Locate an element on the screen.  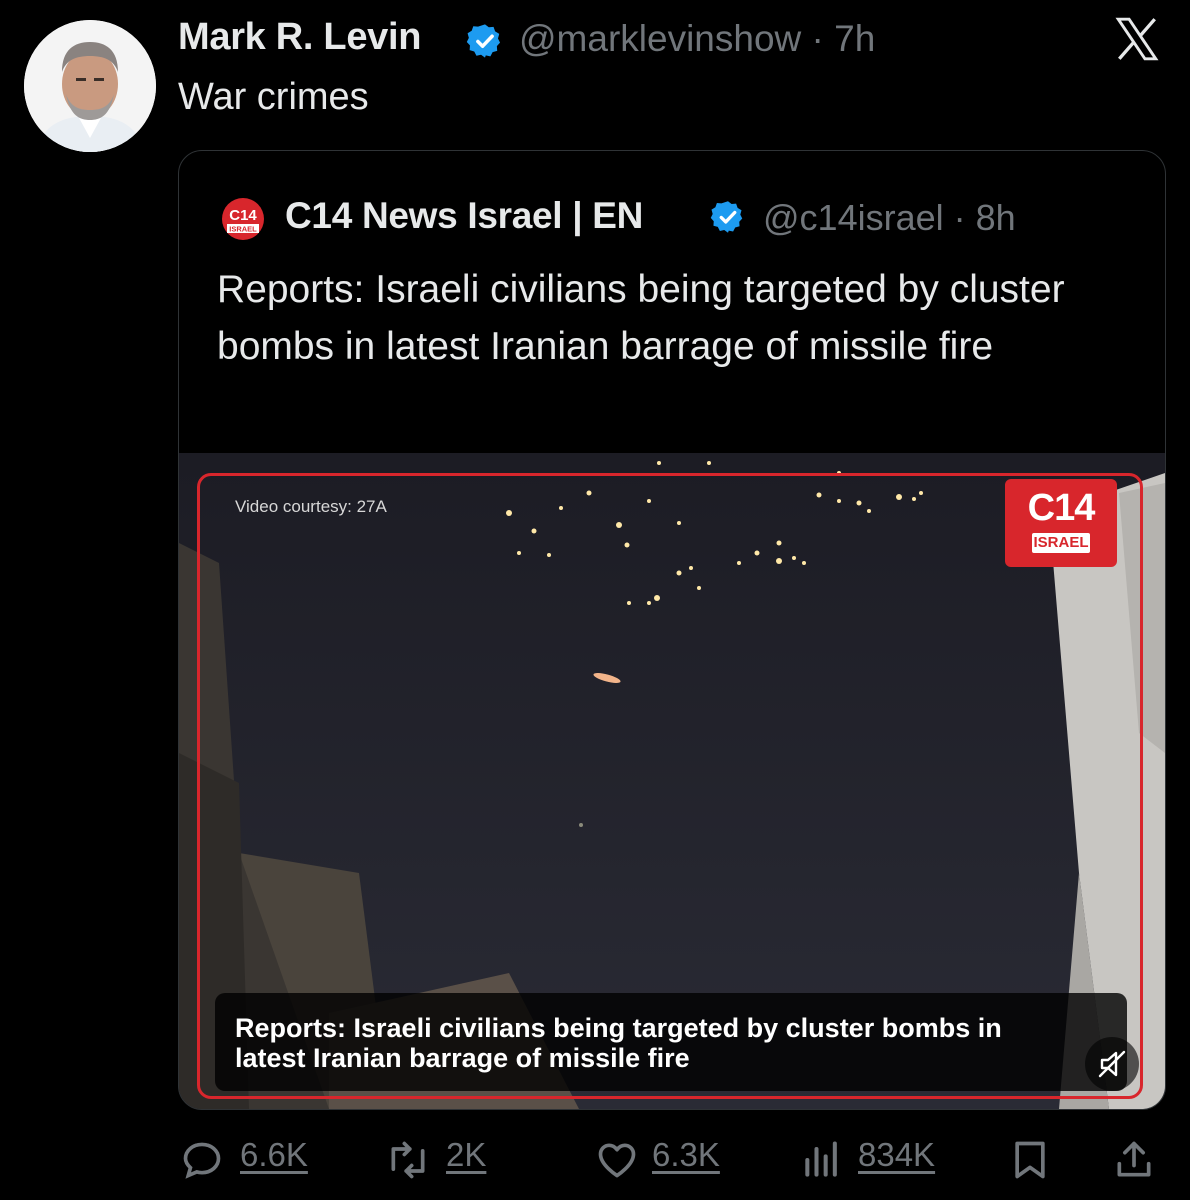
action-bar: 6.6K 2K 6.3K 834K is located at coordinates (595, 1159).